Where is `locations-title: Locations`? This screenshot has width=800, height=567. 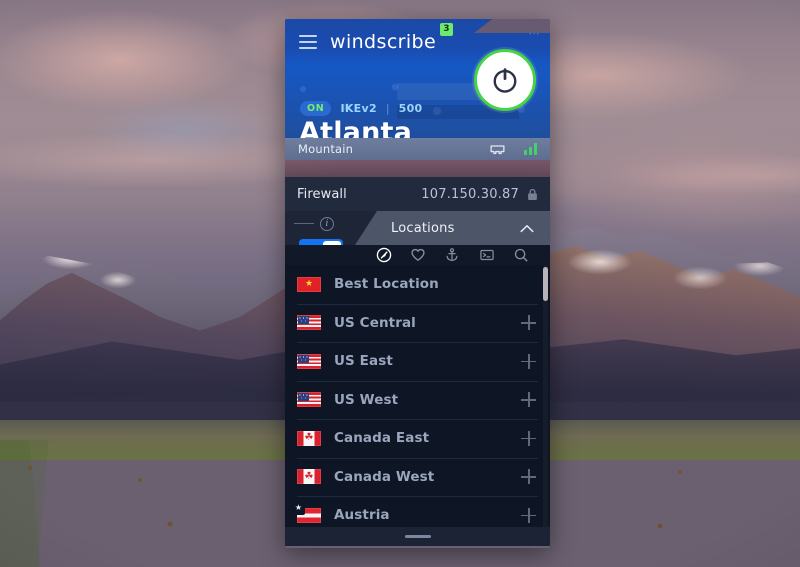 locations-title: Locations is located at coordinates (423, 228).